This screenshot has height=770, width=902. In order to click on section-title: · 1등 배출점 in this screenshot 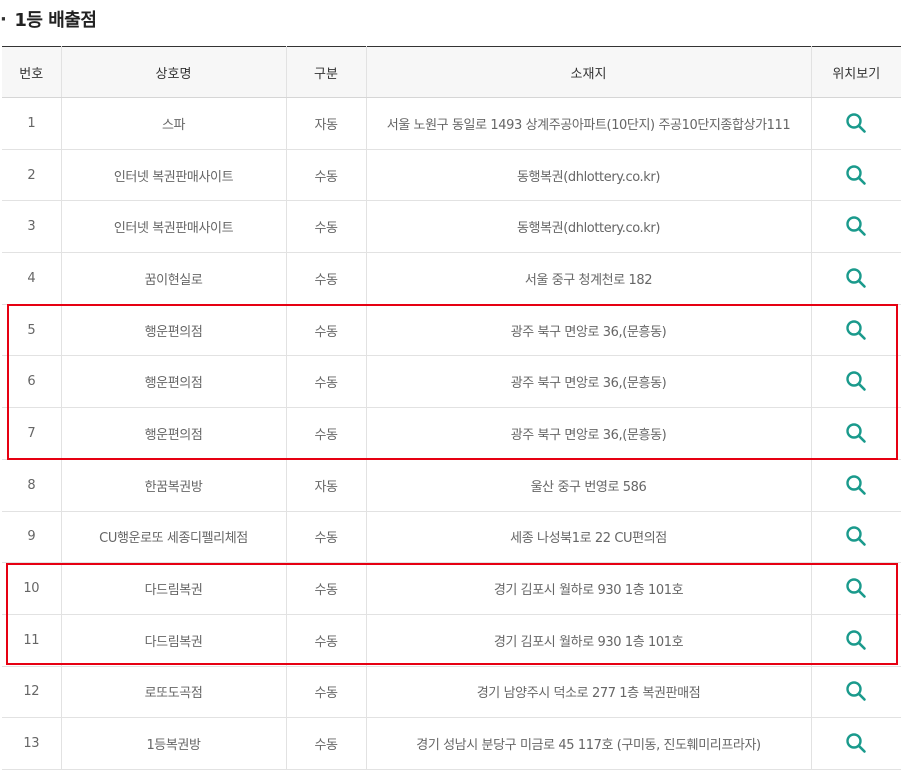, I will do `click(48, 19)`.